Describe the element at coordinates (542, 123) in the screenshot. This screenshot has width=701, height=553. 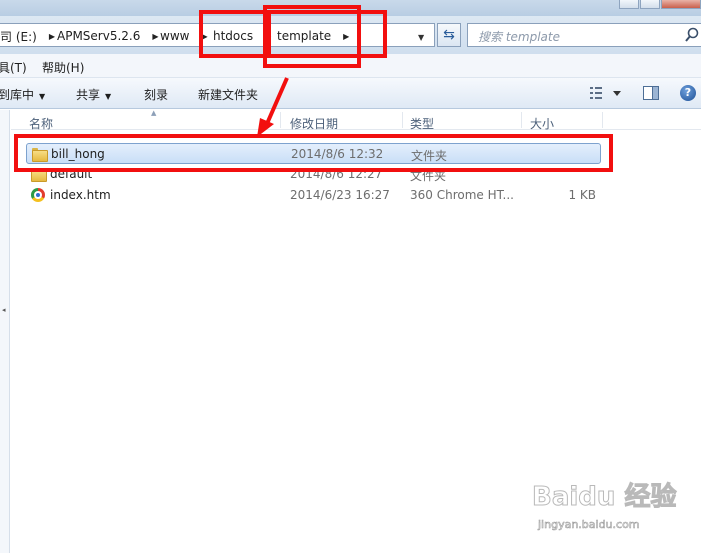
I see `column-size: 大小` at that location.